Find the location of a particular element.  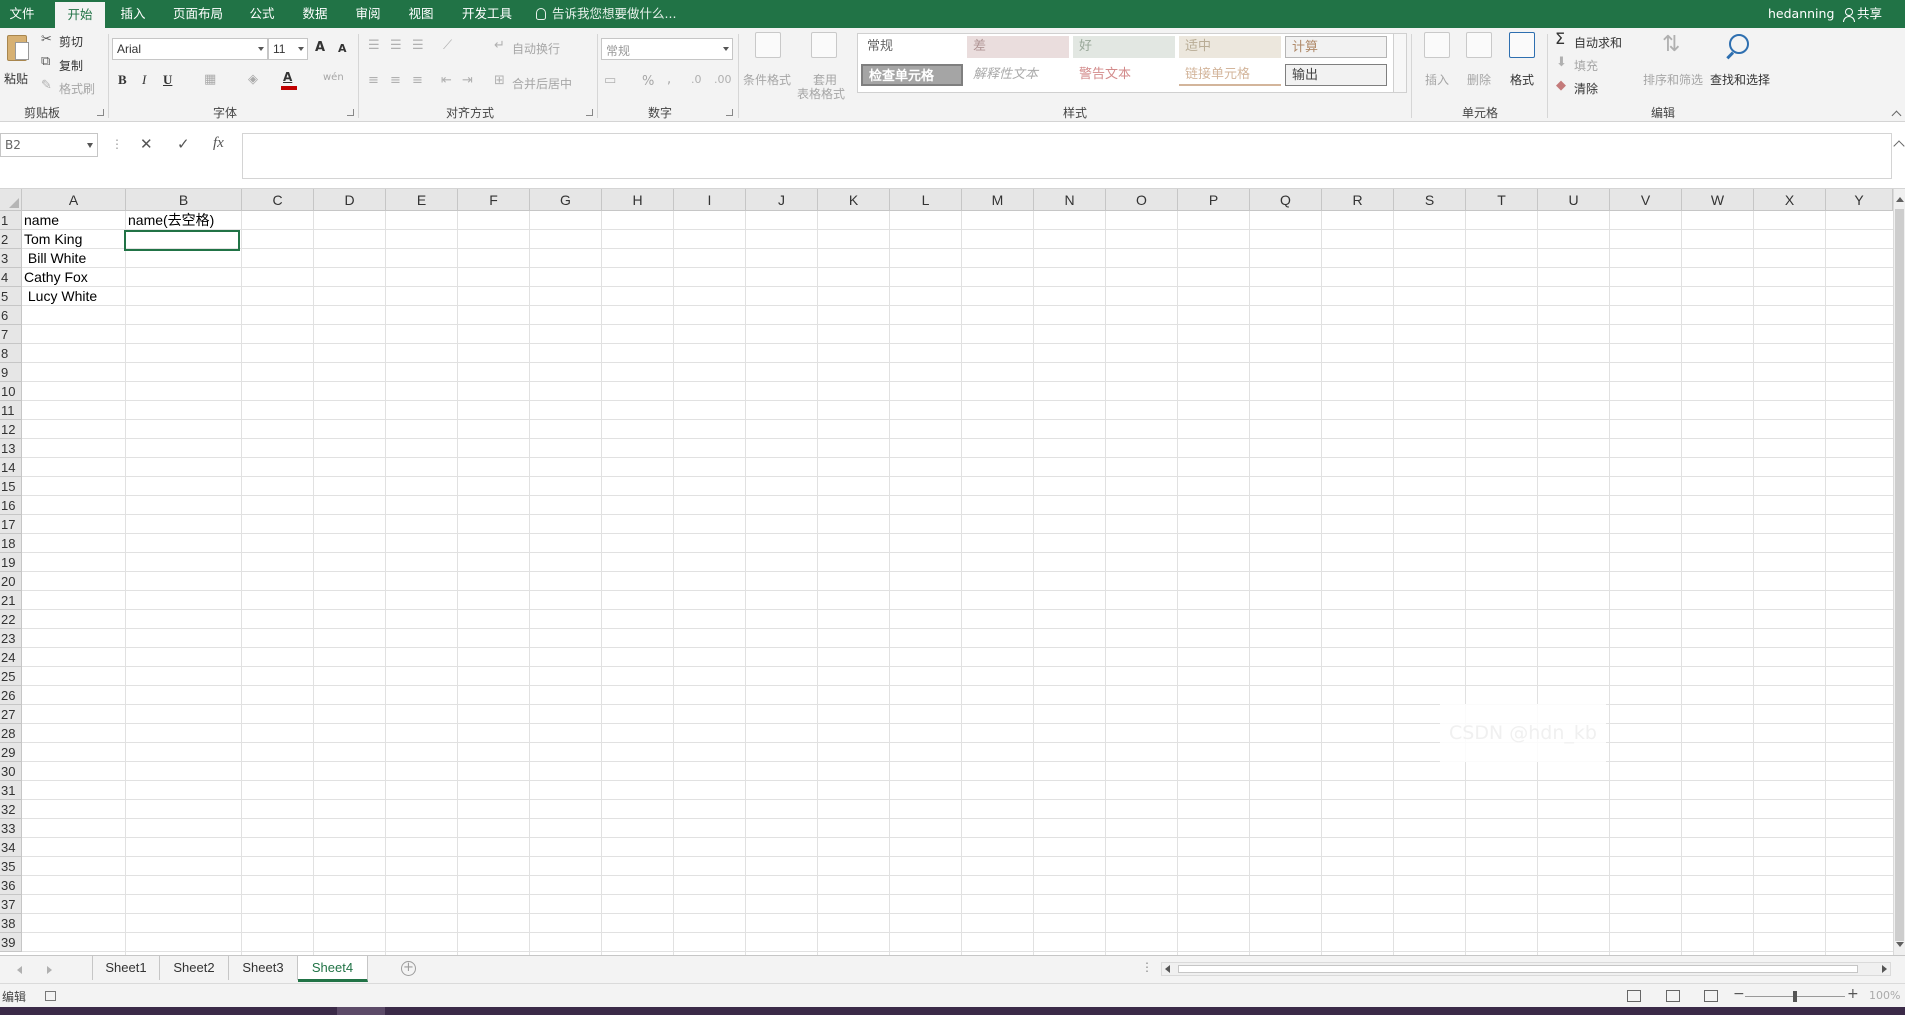

scroll-right-icon is located at coordinates (1884, 969).